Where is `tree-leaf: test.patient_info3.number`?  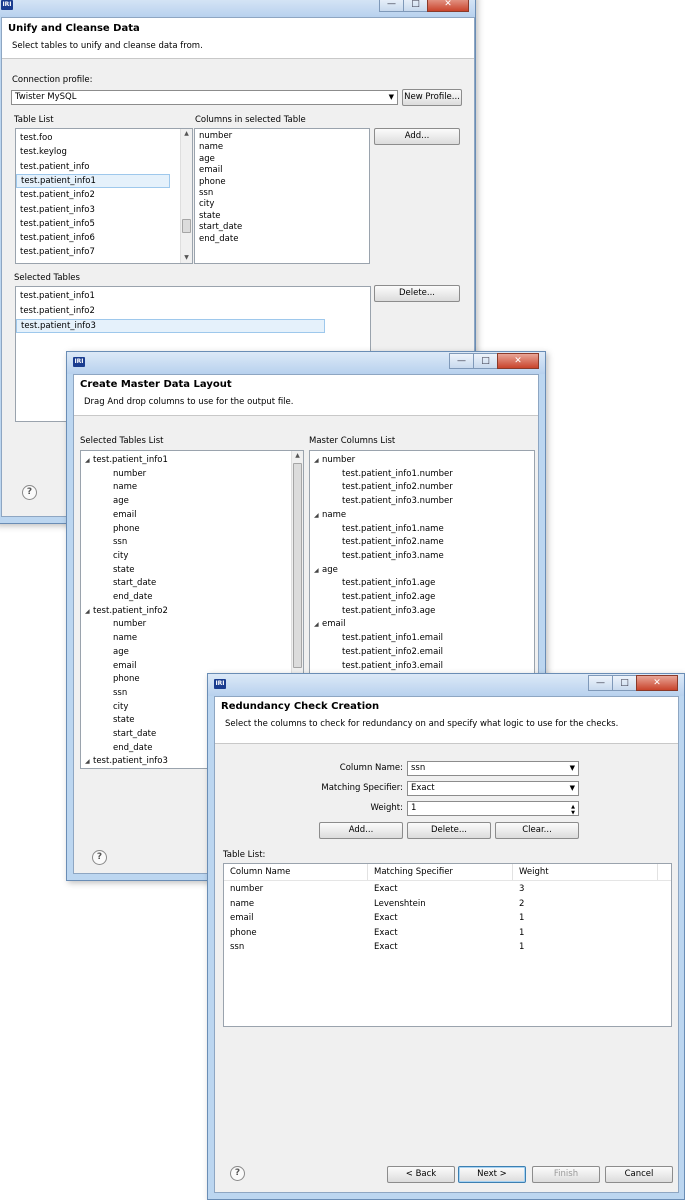
tree-leaf: test.patient_info3.number is located at coordinates (422, 501).